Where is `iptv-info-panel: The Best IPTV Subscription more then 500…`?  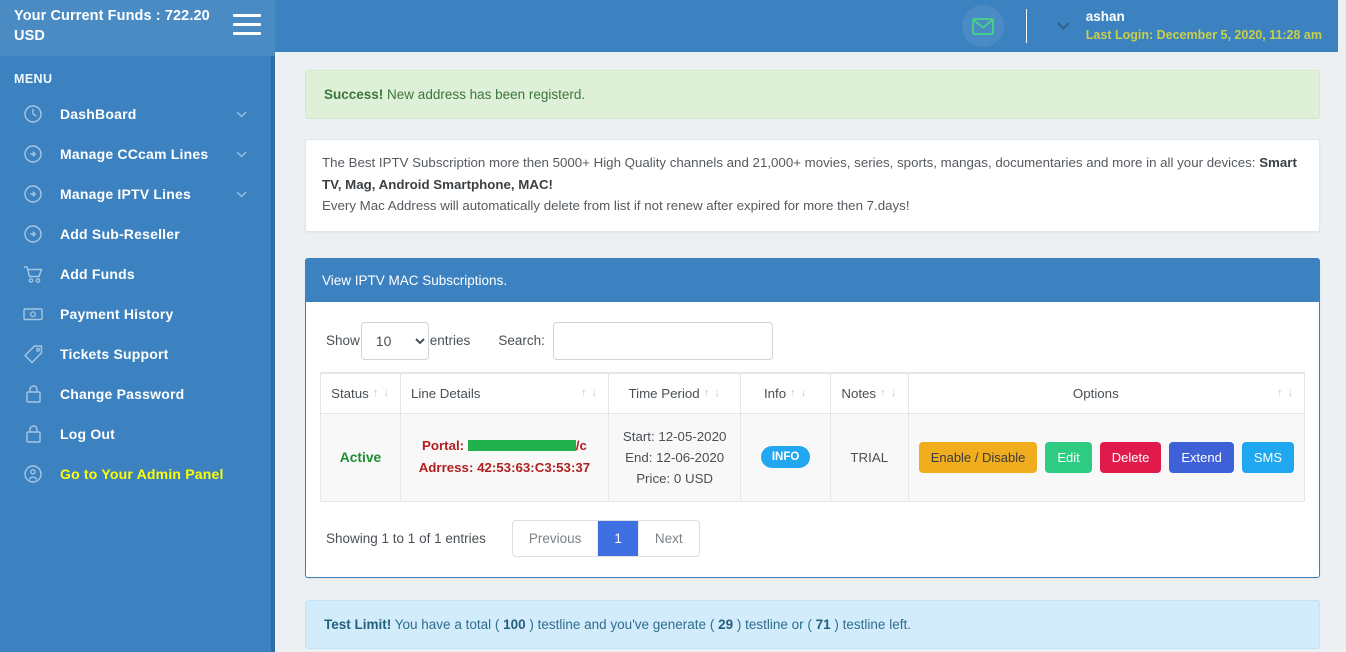 iptv-info-panel: The Best IPTV Subscription more then 500… is located at coordinates (812, 185).